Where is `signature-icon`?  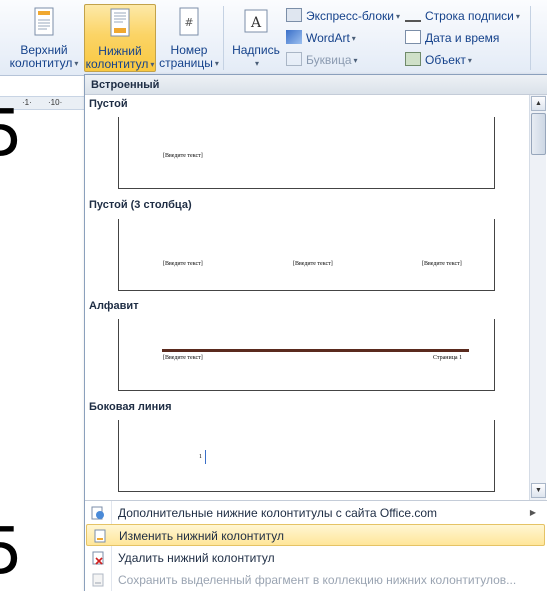 signature-icon is located at coordinates (413, 15).